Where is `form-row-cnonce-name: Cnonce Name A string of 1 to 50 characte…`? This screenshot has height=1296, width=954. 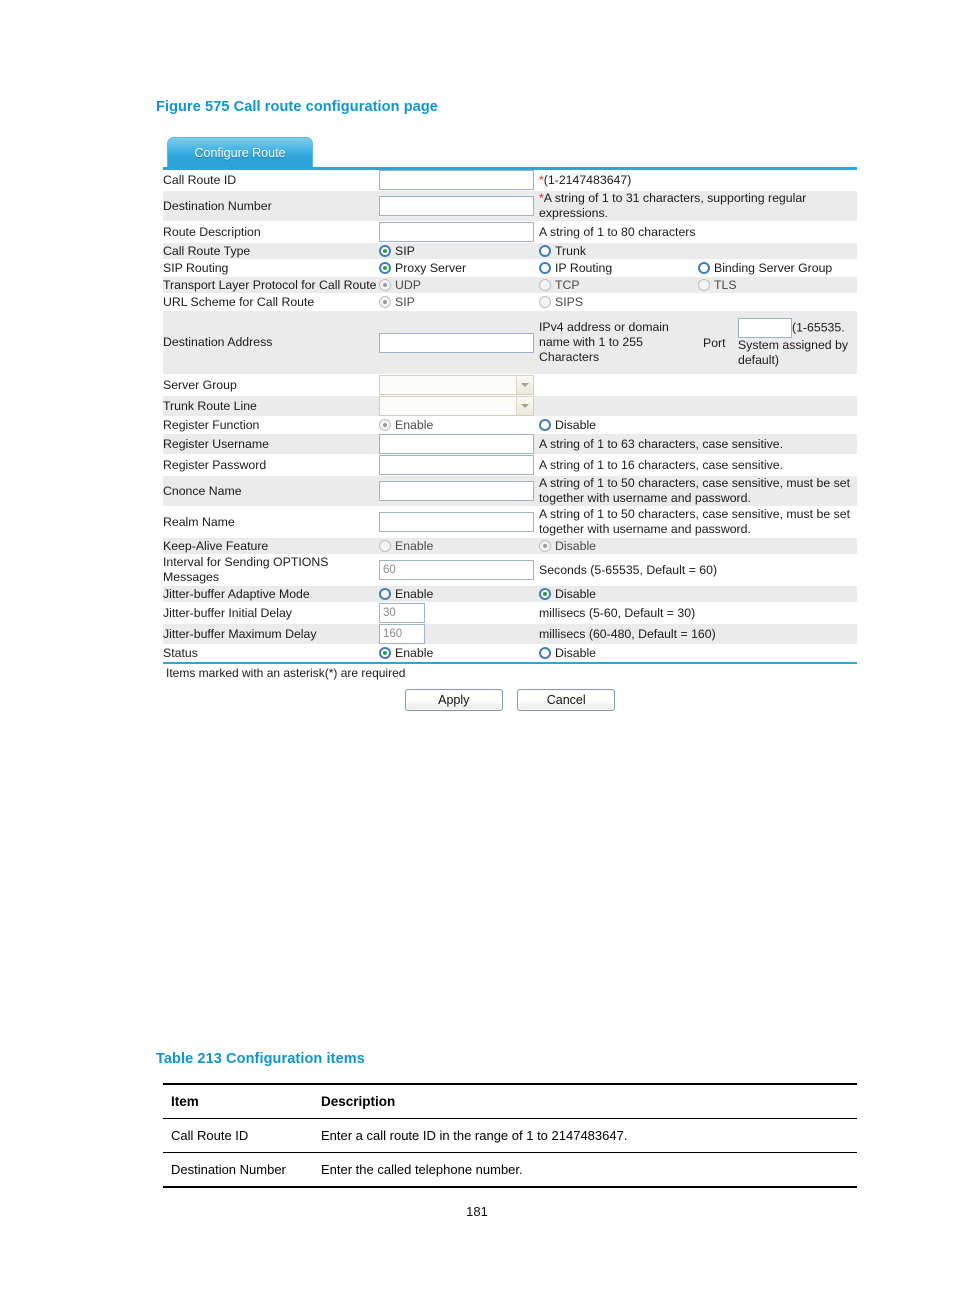
form-row-cnonce-name: Cnonce Name A string of 1 to 50 characte… is located at coordinates (510, 491).